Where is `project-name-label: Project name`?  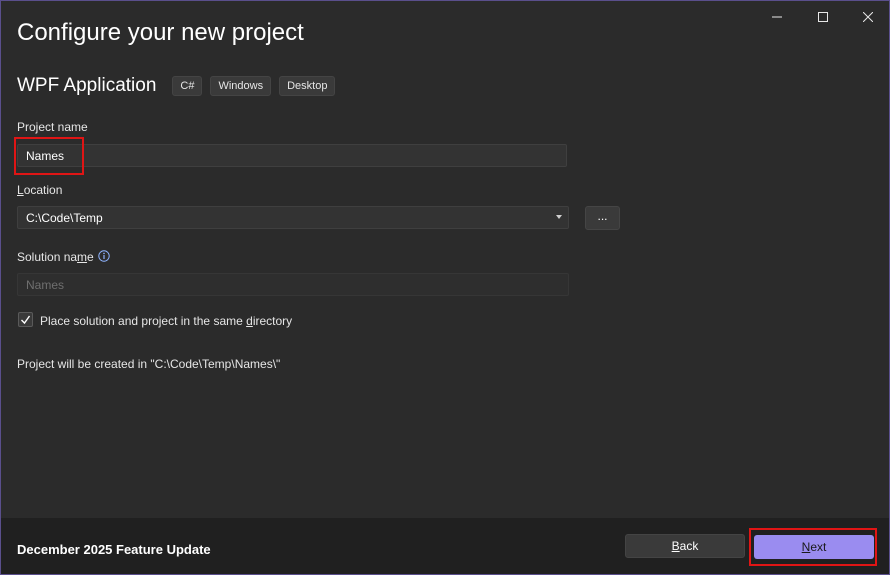 project-name-label: Project name is located at coordinates (52, 127).